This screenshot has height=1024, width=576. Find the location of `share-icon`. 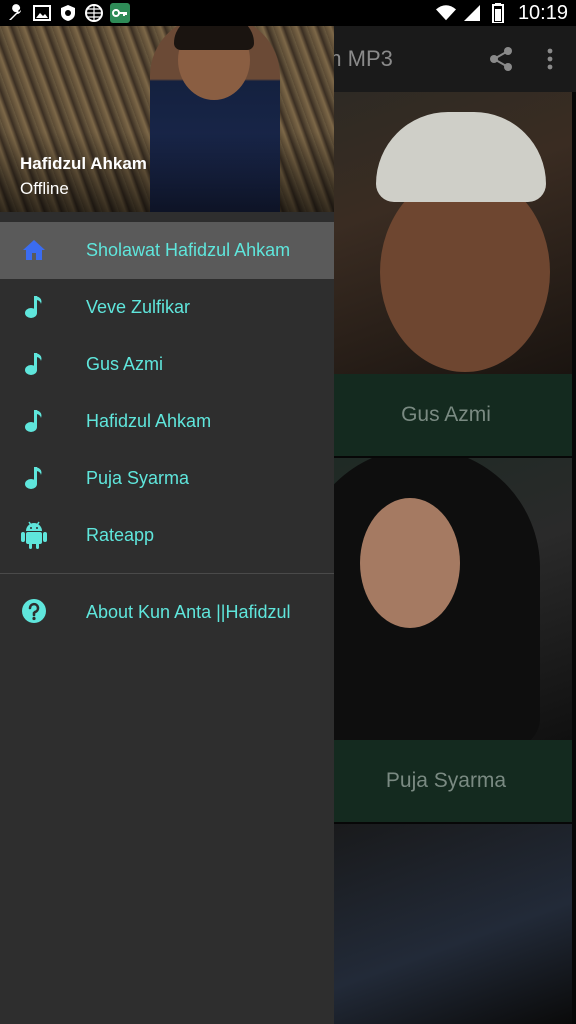

share-icon is located at coordinates (501, 61).